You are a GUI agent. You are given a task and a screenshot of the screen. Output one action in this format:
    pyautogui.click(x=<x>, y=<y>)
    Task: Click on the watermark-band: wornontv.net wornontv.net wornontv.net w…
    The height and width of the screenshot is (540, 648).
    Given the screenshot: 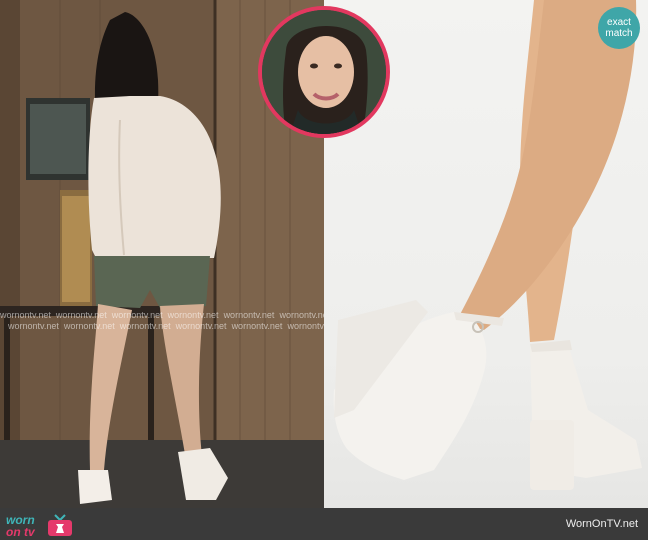 What is the action you would take?
    pyautogui.click(x=162, y=321)
    